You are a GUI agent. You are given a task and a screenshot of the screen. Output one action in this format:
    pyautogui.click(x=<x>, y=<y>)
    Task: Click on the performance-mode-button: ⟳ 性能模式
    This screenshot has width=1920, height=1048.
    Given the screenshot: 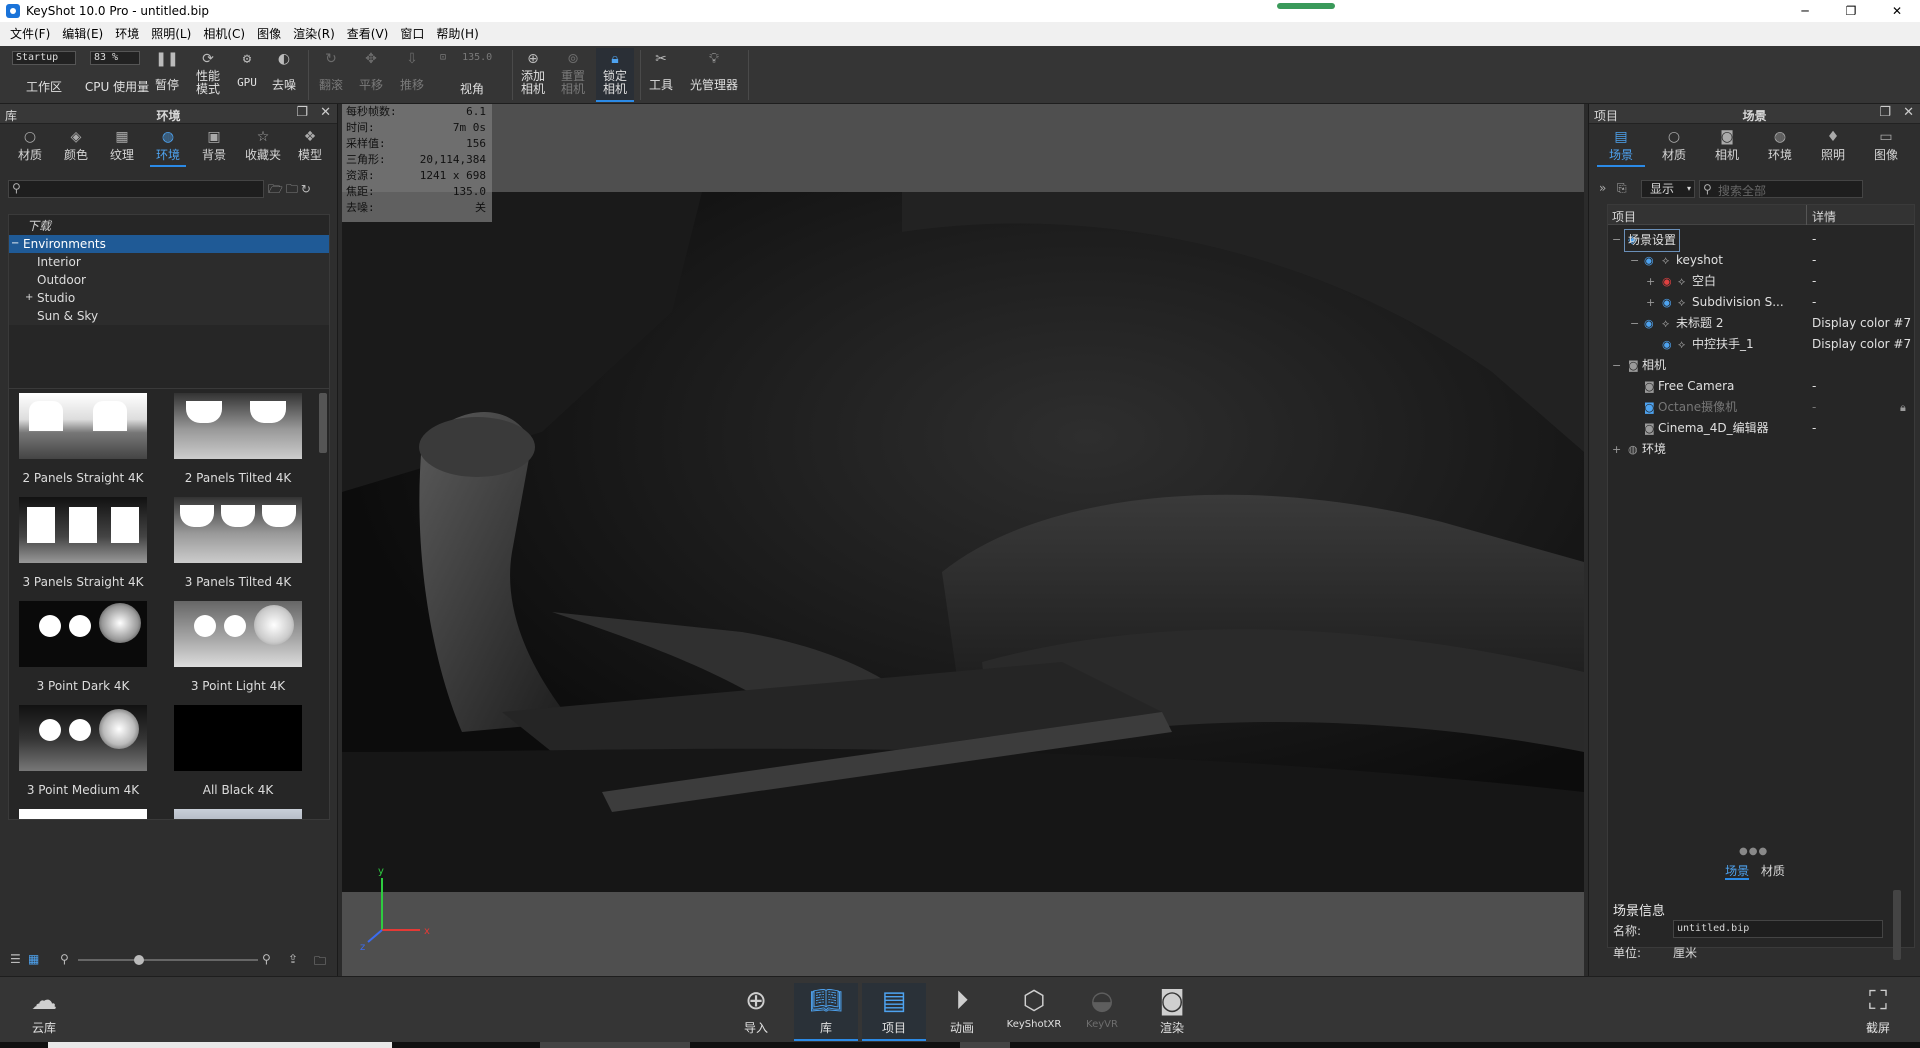 What is the action you would take?
    pyautogui.click(x=208, y=73)
    